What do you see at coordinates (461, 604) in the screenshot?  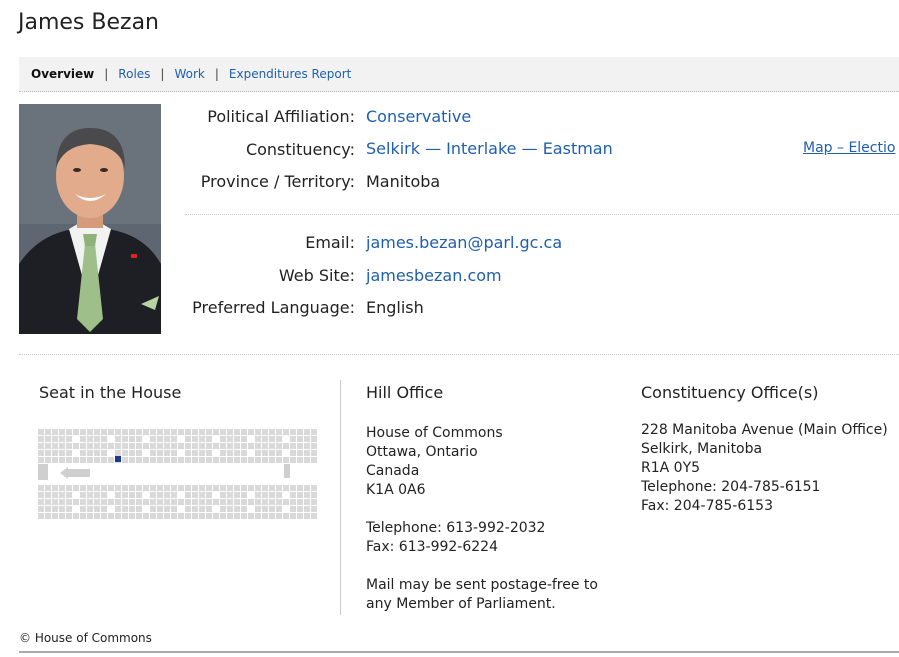 I see `postage-note: any Member of Parliament.` at bounding box center [461, 604].